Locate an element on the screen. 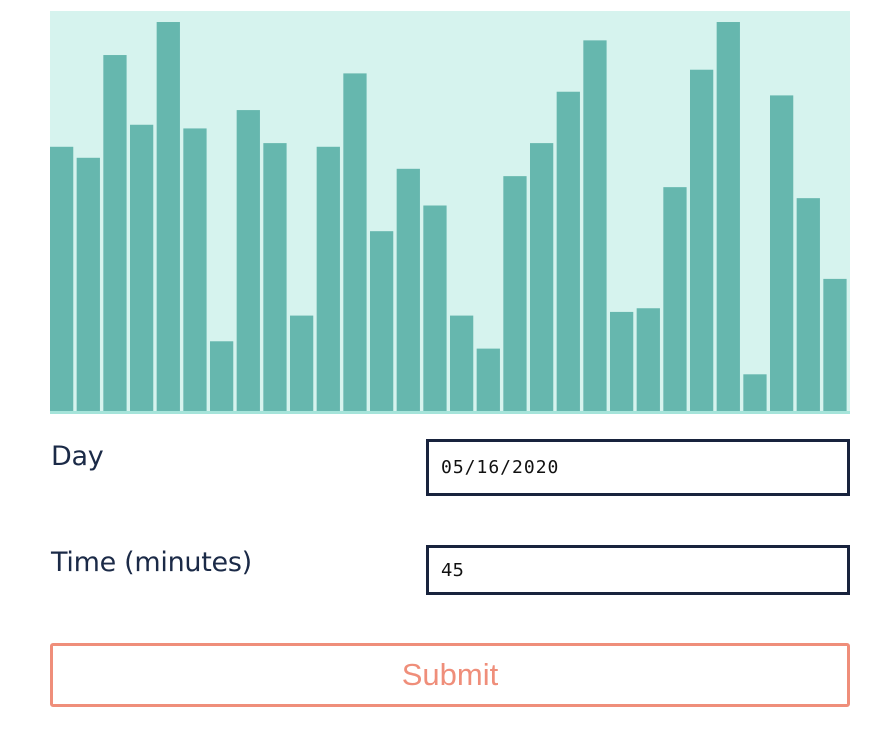 This screenshot has width=892, height=753. submit-button: Submit is located at coordinates (450, 675).